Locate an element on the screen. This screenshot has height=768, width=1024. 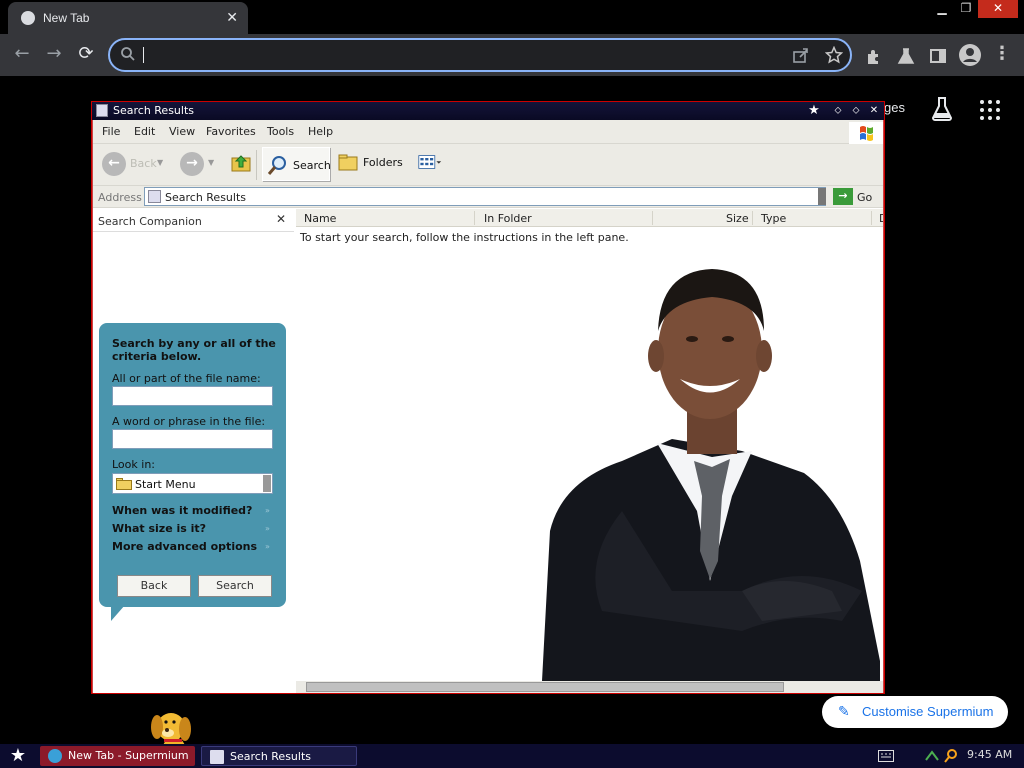
search-button-label: Search is located at coordinates (312, 165).